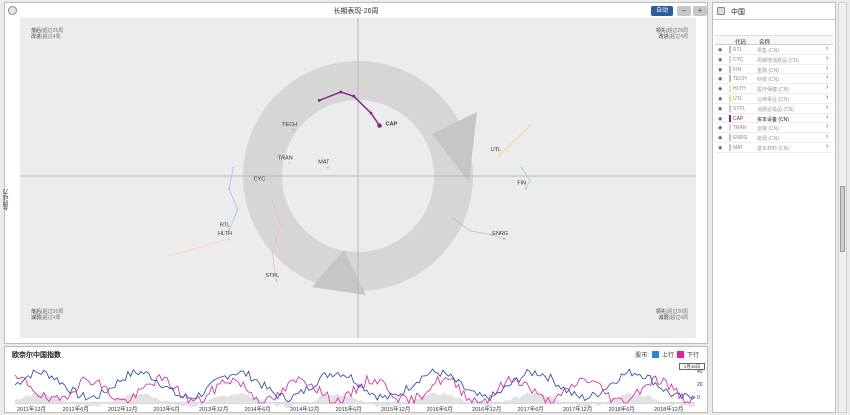 The height and width of the screenshot is (415, 850). Describe the element at coordinates (737, 69) in the screenshot. I see `sector-code: FIN` at that location.